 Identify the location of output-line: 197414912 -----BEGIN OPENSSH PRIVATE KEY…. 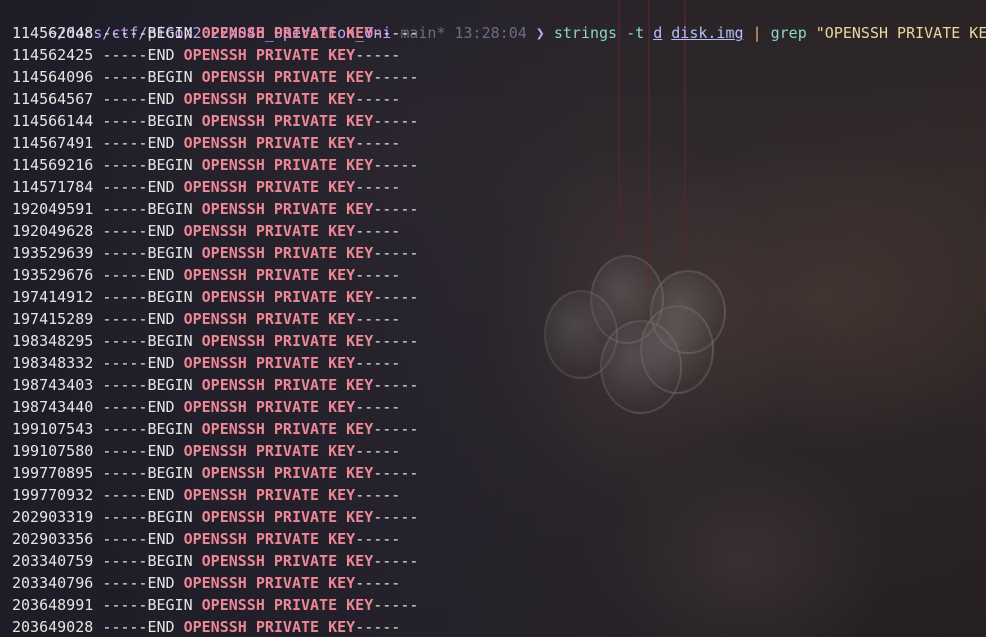
(215, 297).